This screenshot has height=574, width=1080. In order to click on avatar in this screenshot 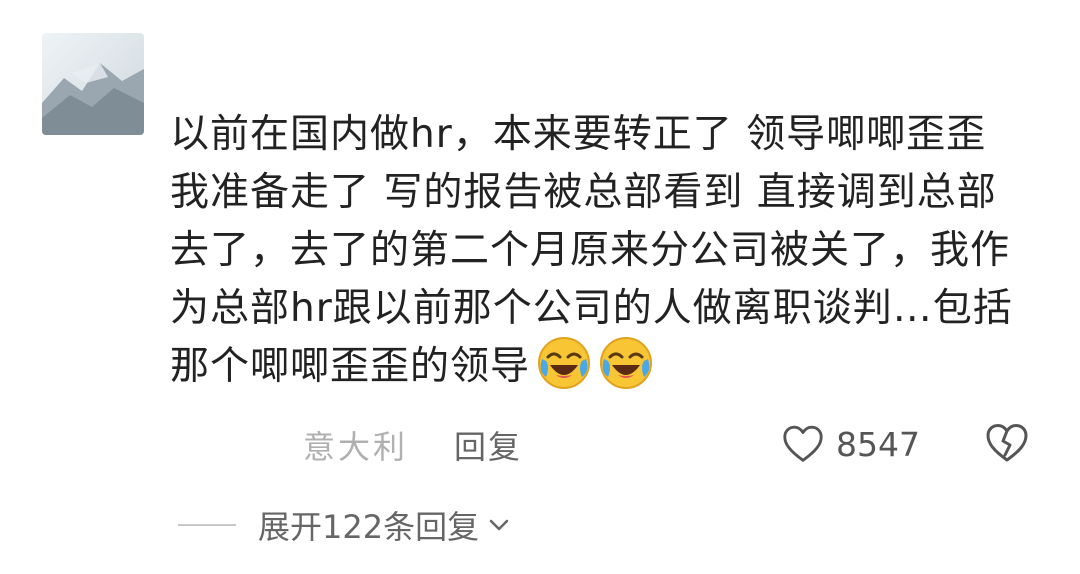, I will do `click(93, 84)`.